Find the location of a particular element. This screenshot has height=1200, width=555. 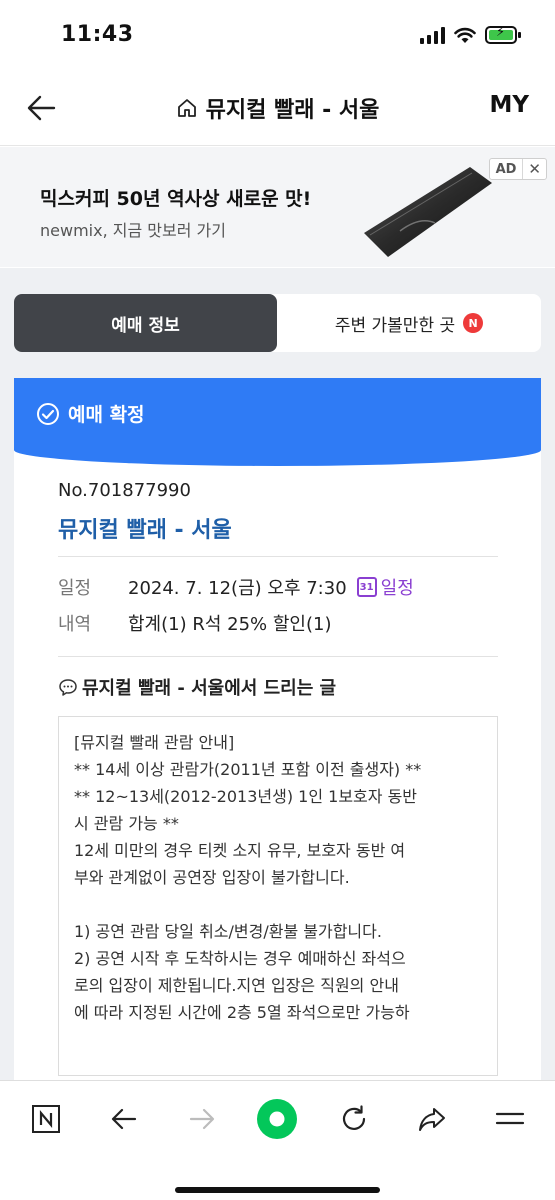

app-header: 뮤지컬 빨래 - 서울 MY is located at coordinates (277, 108).